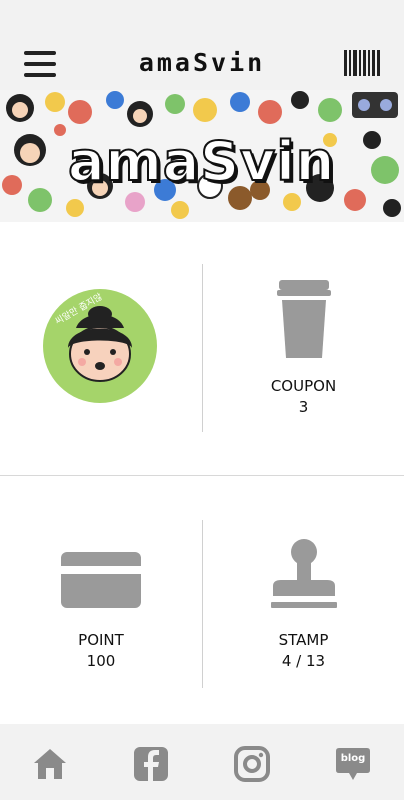 The image size is (404, 800). Describe the element at coordinates (304, 319) in the screenshot. I see `cup-icon` at that location.